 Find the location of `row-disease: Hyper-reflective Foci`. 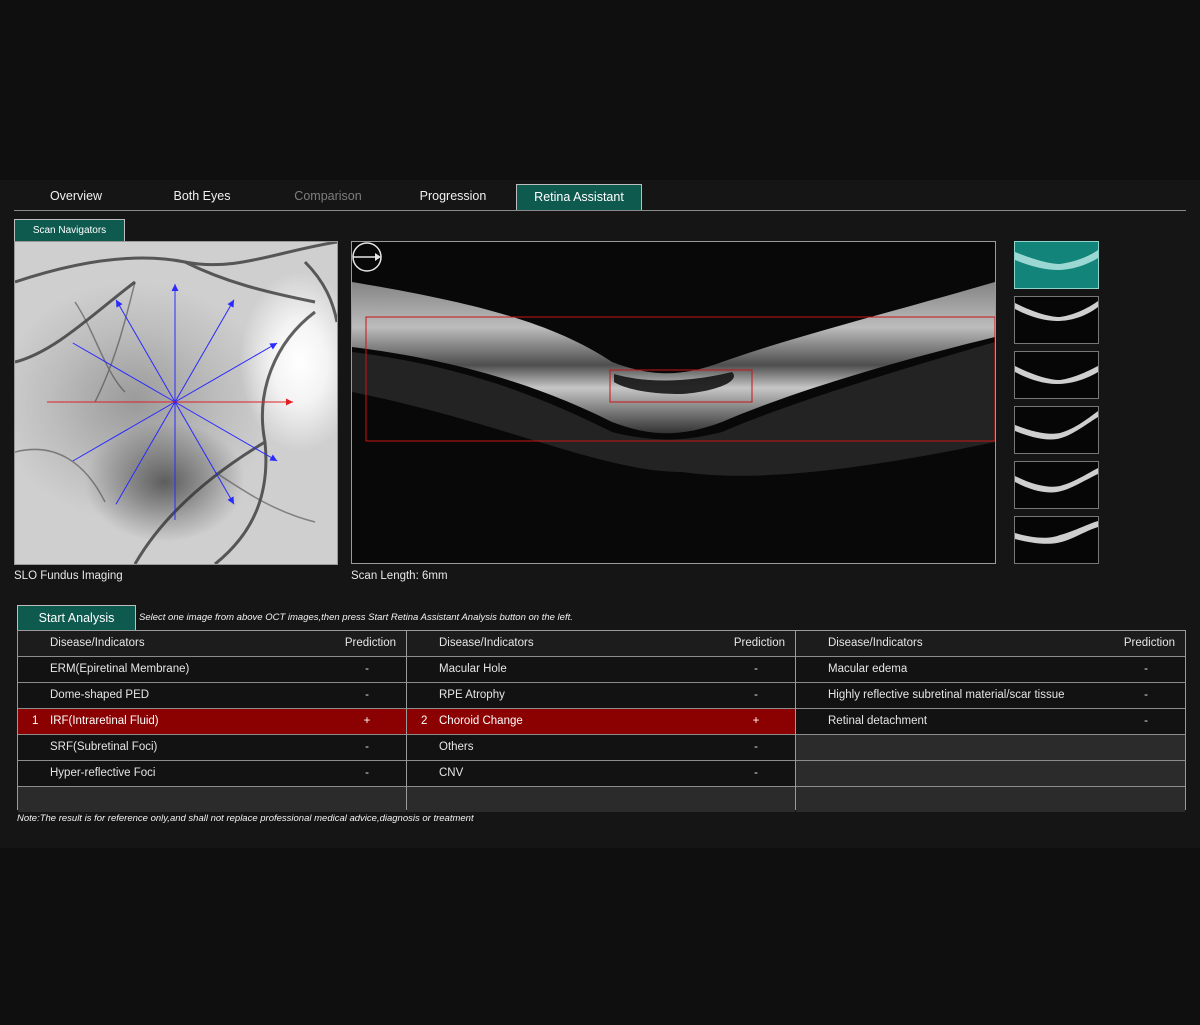

row-disease: Hyper-reflective Foci is located at coordinates (103, 773).